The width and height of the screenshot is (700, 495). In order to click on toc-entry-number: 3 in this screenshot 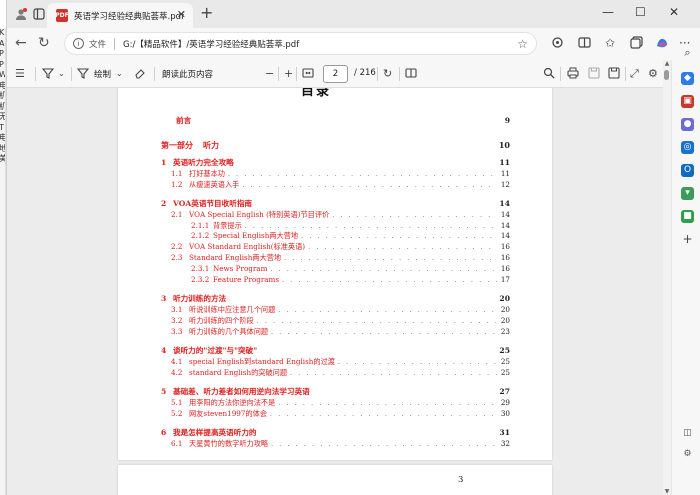, I will do `click(164, 298)`.